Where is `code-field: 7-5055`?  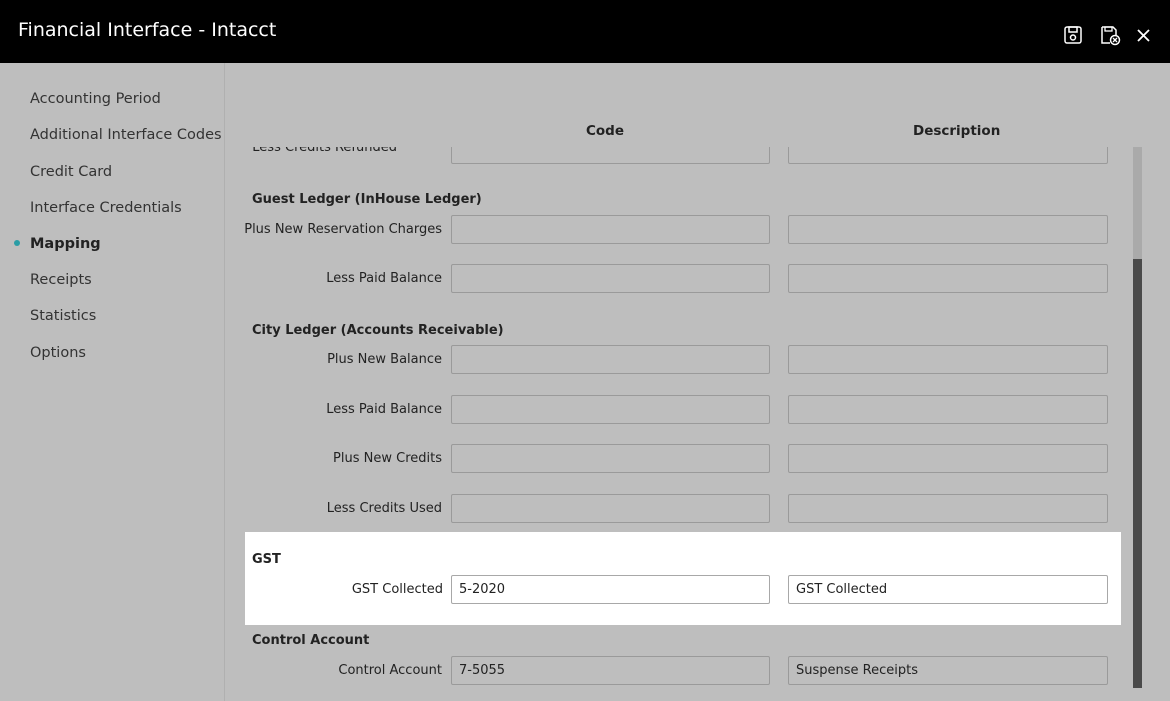 code-field: 7-5055 is located at coordinates (610, 670).